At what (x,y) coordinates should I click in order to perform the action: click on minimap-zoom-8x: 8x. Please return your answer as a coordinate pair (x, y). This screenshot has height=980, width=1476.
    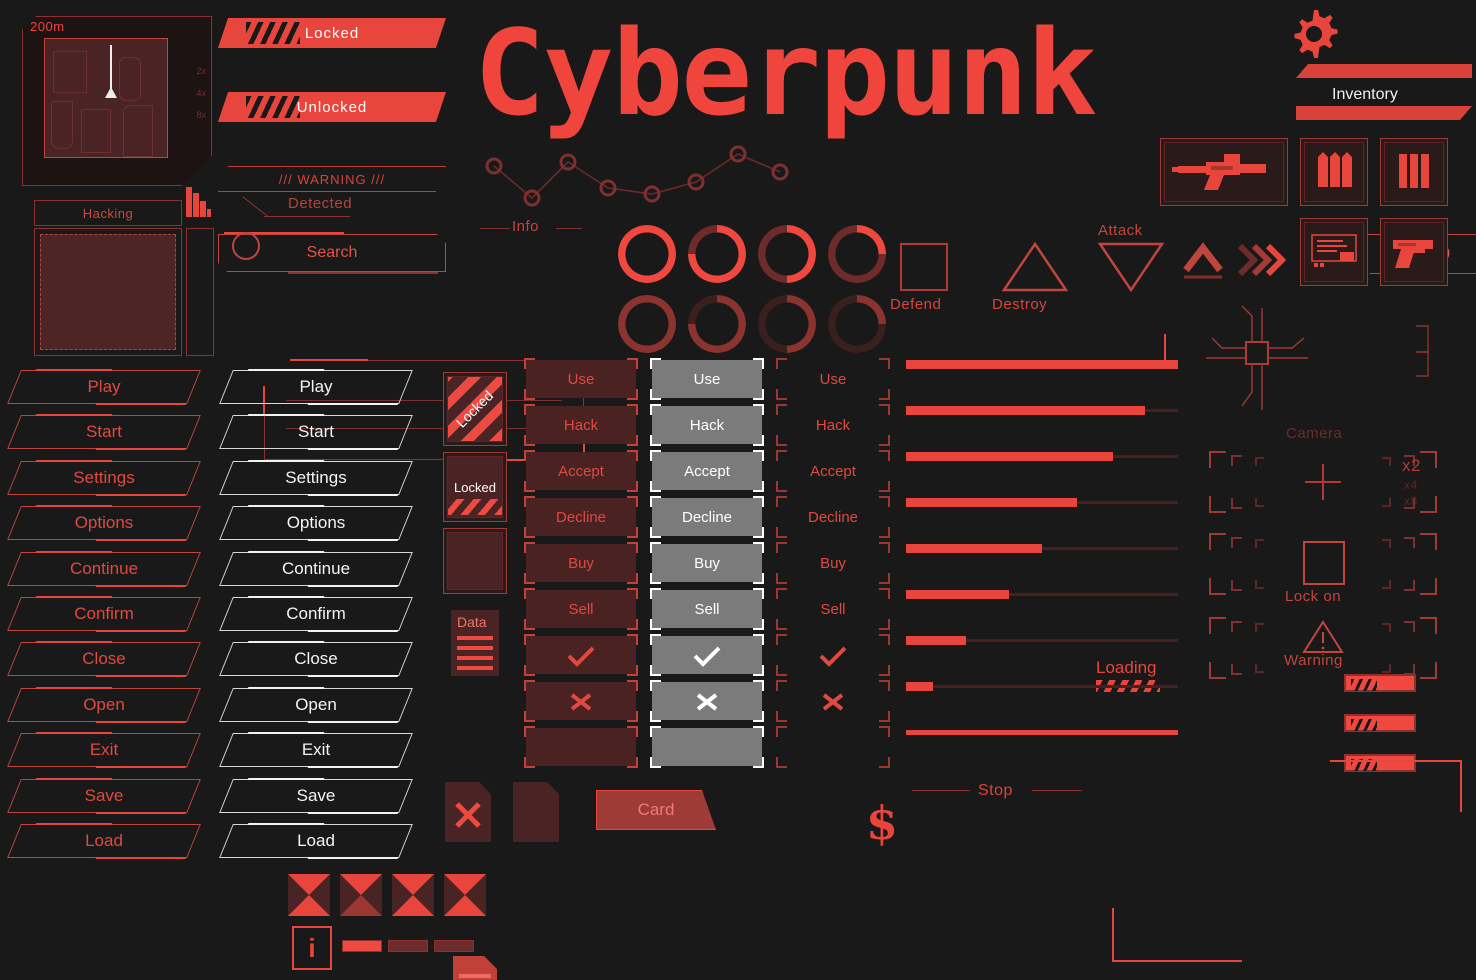
    Looking at the image, I should click on (201, 115).